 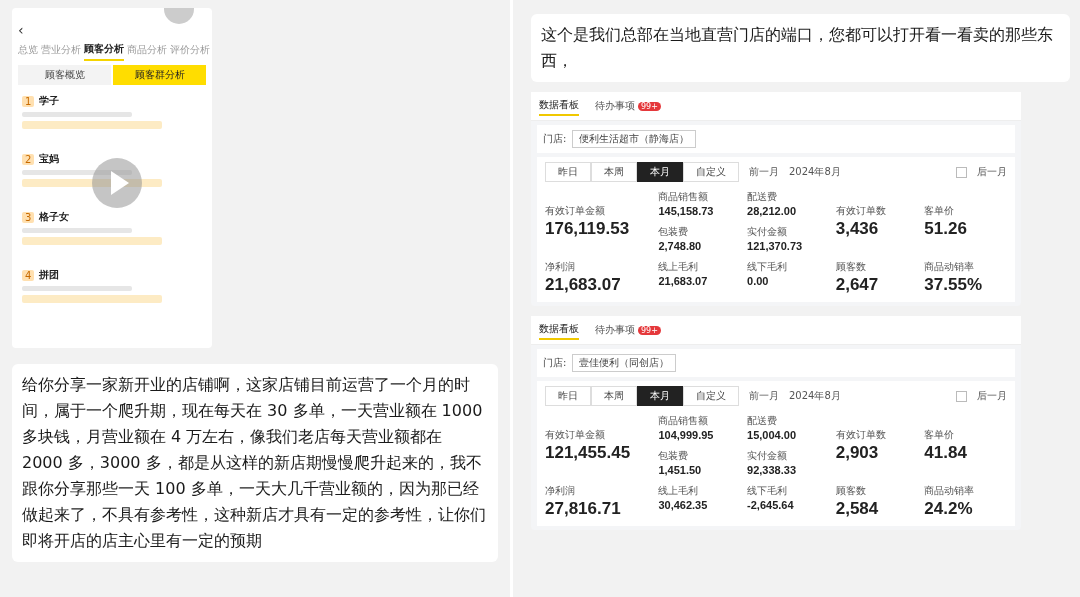 What do you see at coordinates (104, 51) in the screenshot?
I see `tab: 顾客分析` at bounding box center [104, 51].